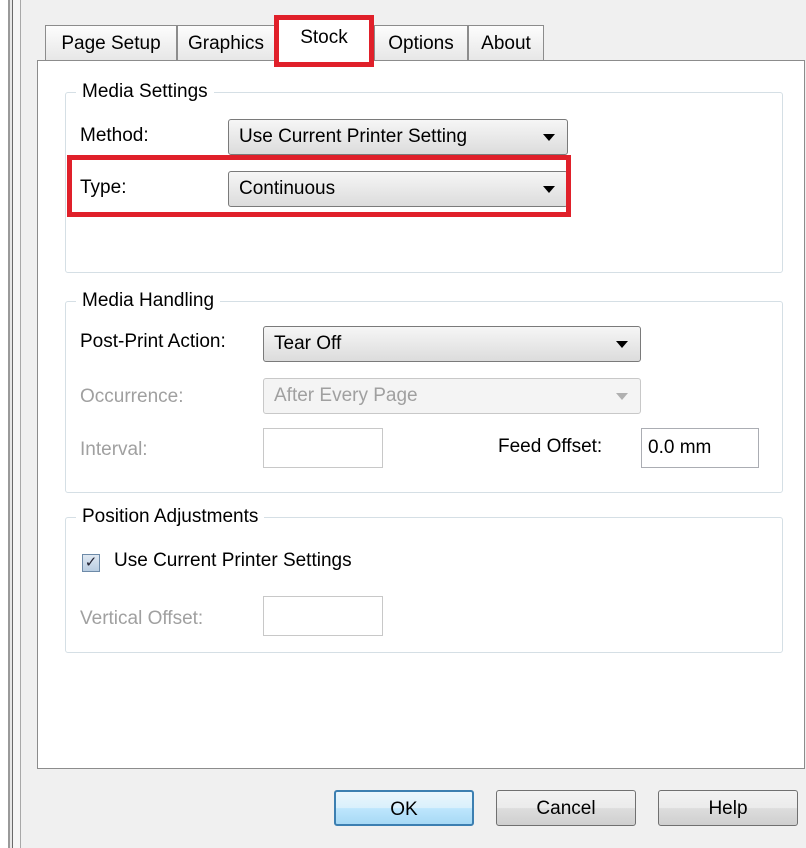 The image size is (806, 848). I want to click on checkmark-icon: ✓, so click(91, 562).